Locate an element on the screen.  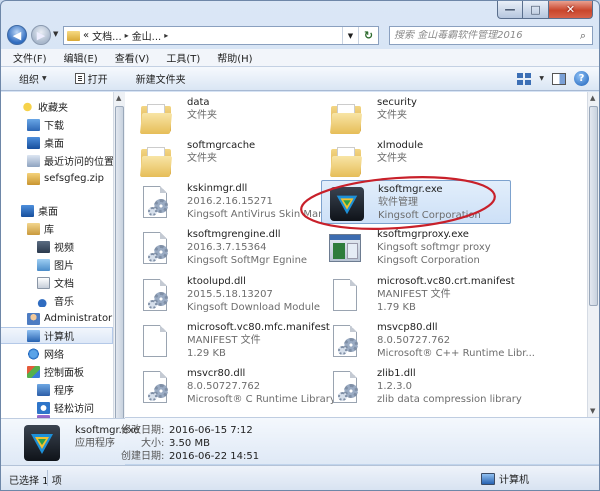
close-button: ✕ is located at coordinates (571, 10).